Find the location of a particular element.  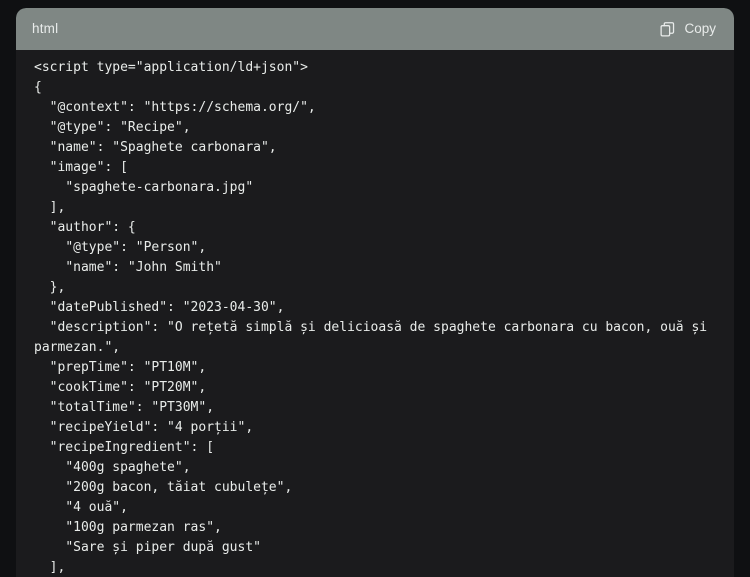

code-line: "@type": "Person", is located at coordinates (120, 247).